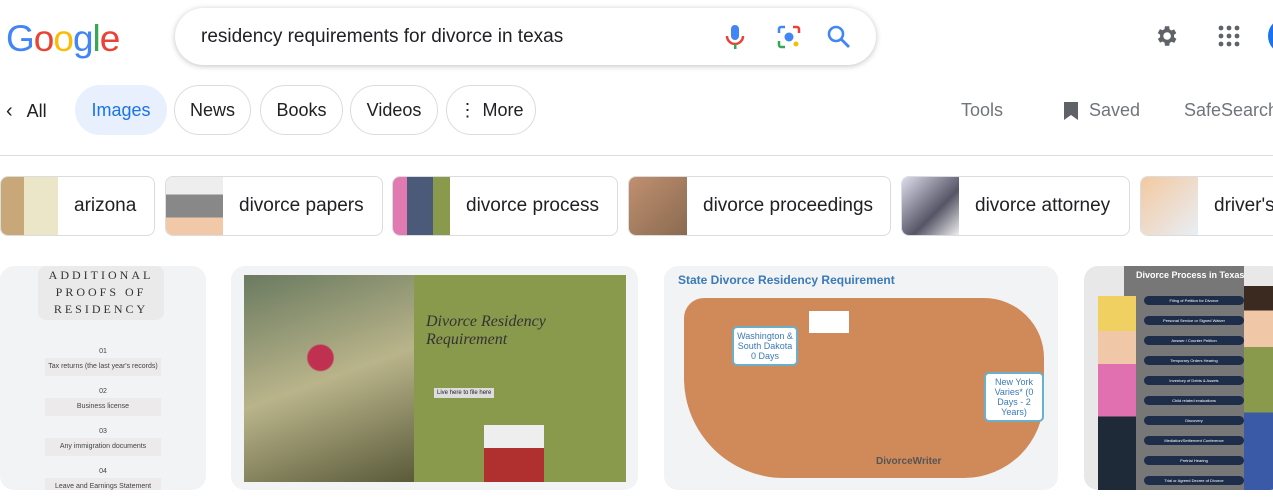 This screenshot has width=1273, height=501. Describe the element at coordinates (1270, 36) in the screenshot. I see `account-avatar` at that location.